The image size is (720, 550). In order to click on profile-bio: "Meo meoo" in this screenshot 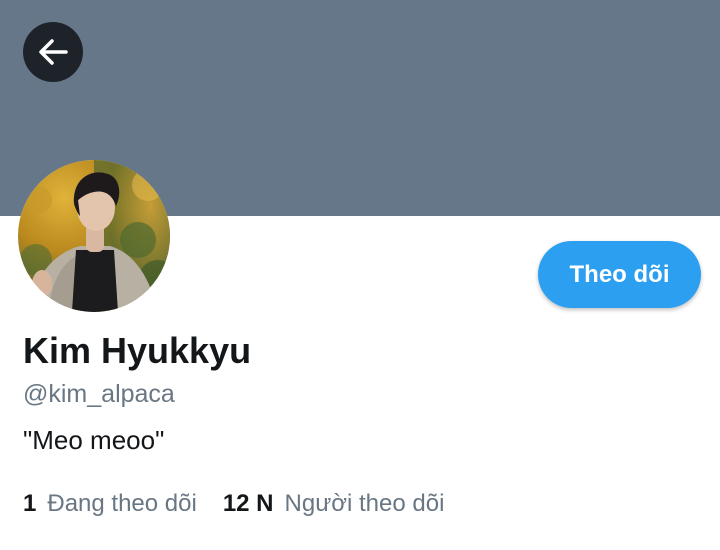, I will do `click(94, 440)`.